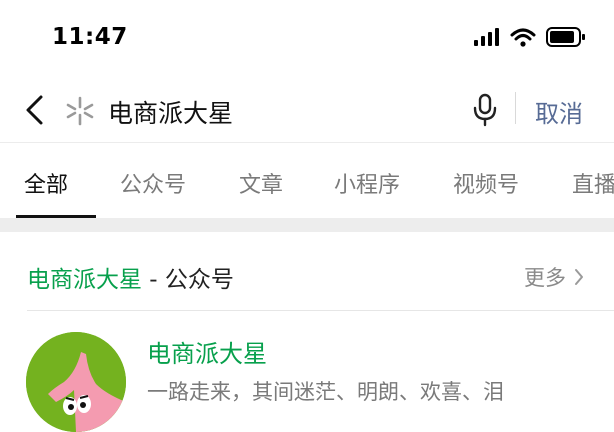  Describe the element at coordinates (320, 310) in the screenshot. I see `section-divider` at that location.